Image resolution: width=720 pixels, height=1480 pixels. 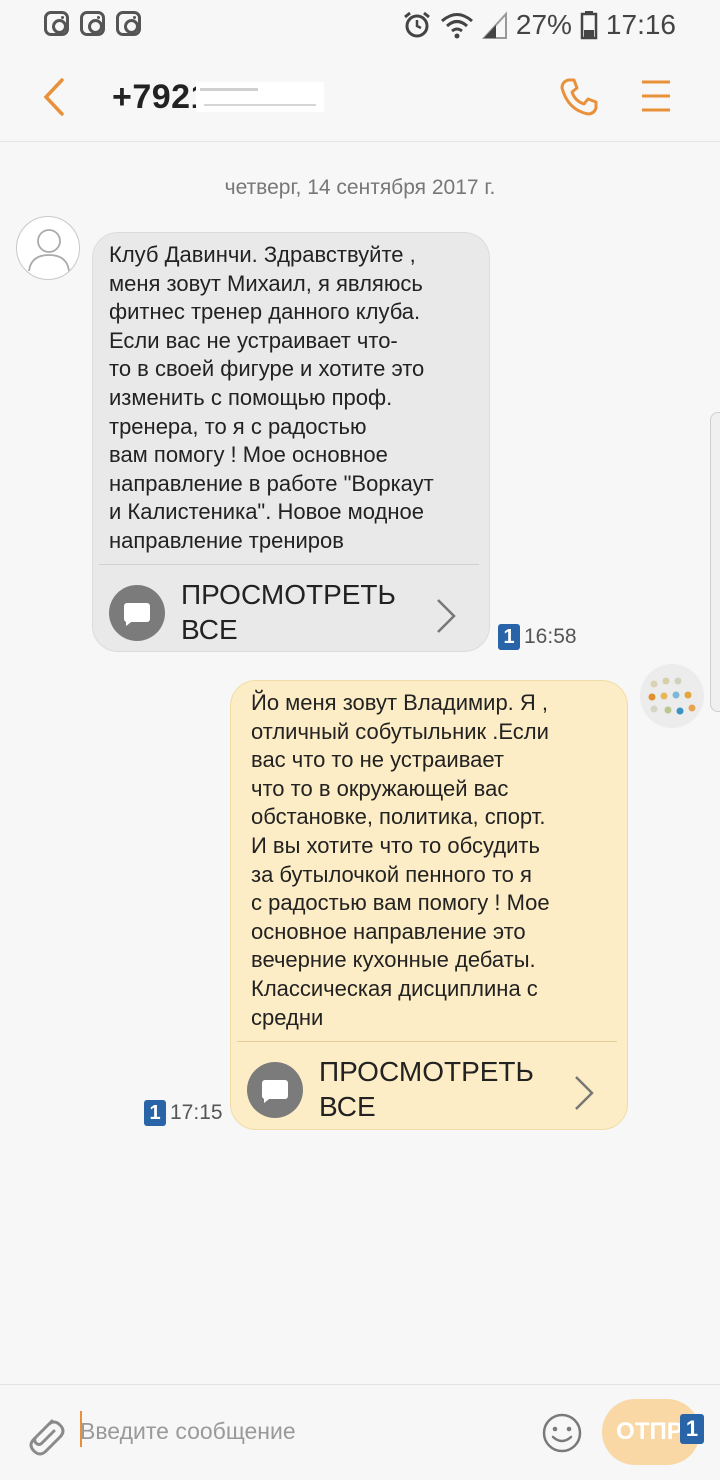 What do you see at coordinates (360, 187) in the screenshot?
I see `date-separator: четверг, 14 сентября 2017 г.` at bounding box center [360, 187].